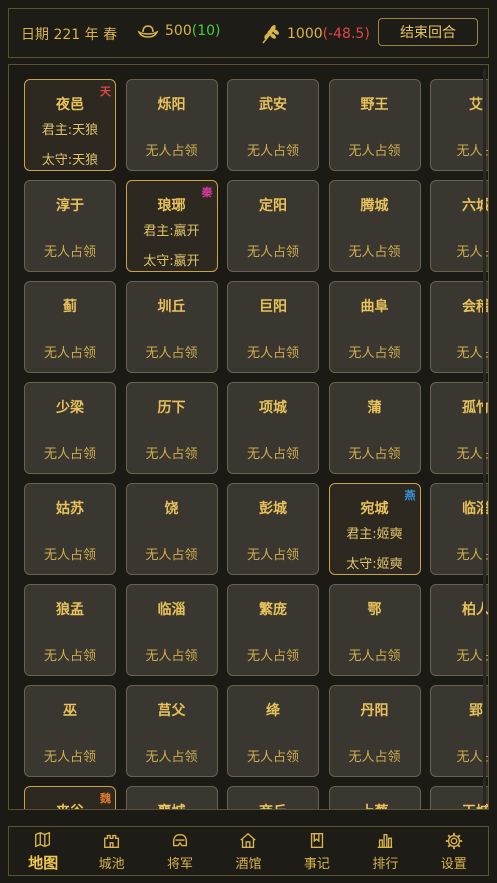  Describe the element at coordinates (171, 529) in the screenshot. I see `city-cell: 饶无人占领` at that location.